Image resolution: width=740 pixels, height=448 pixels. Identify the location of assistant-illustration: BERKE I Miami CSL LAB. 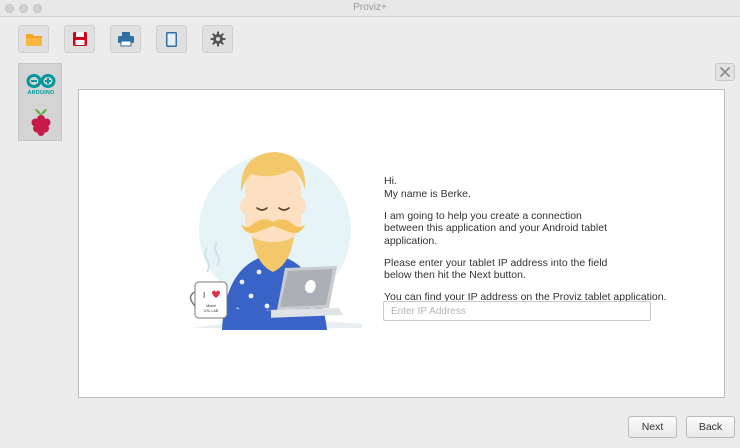
(275, 241).